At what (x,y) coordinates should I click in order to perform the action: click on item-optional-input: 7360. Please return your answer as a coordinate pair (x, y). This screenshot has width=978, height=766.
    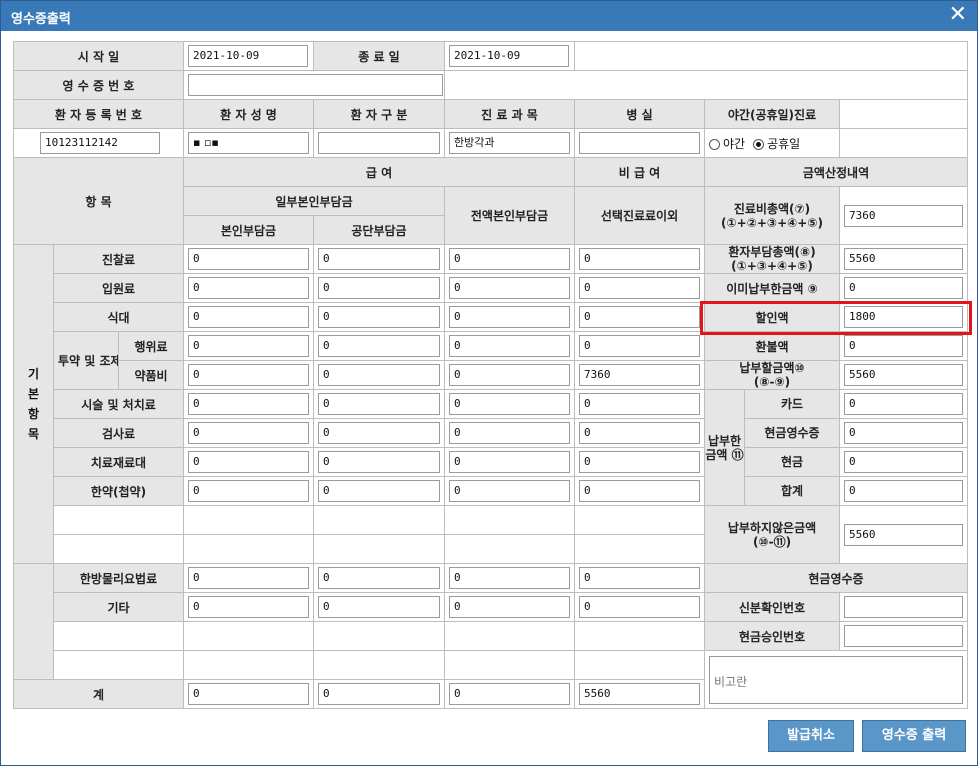
    Looking at the image, I should click on (639, 375).